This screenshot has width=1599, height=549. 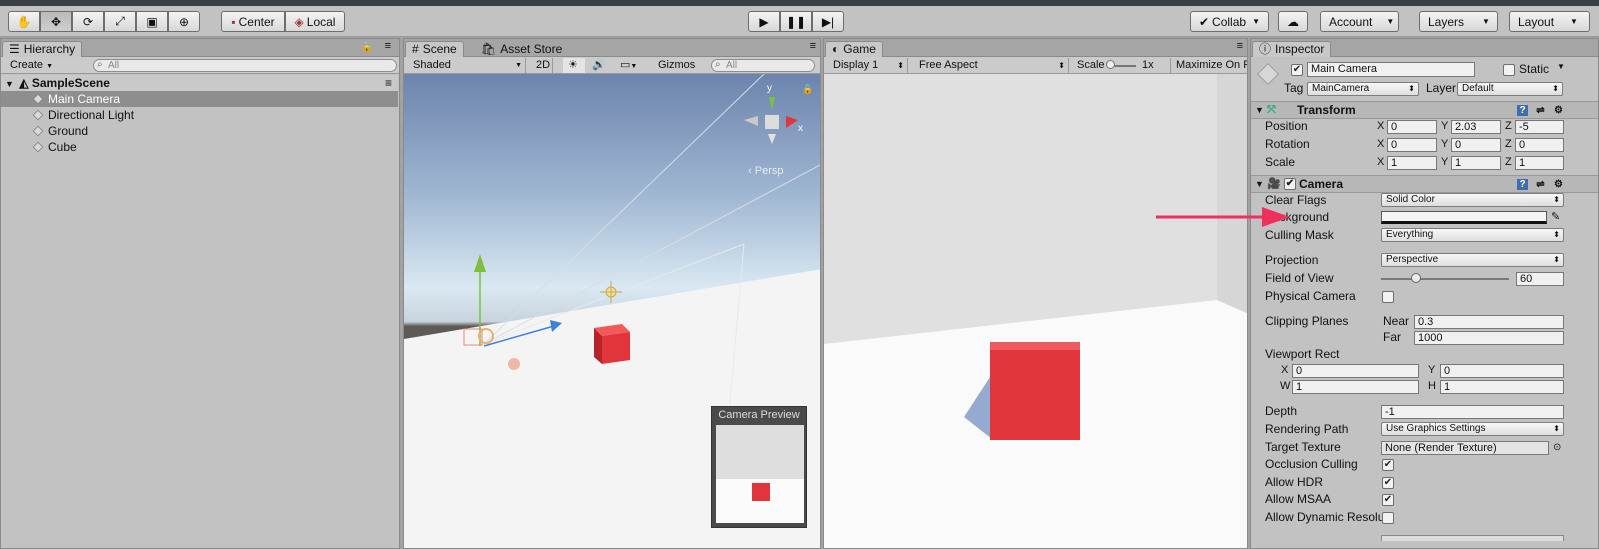 I want to click on hierarchy-item: Cube, so click(x=199, y=147).